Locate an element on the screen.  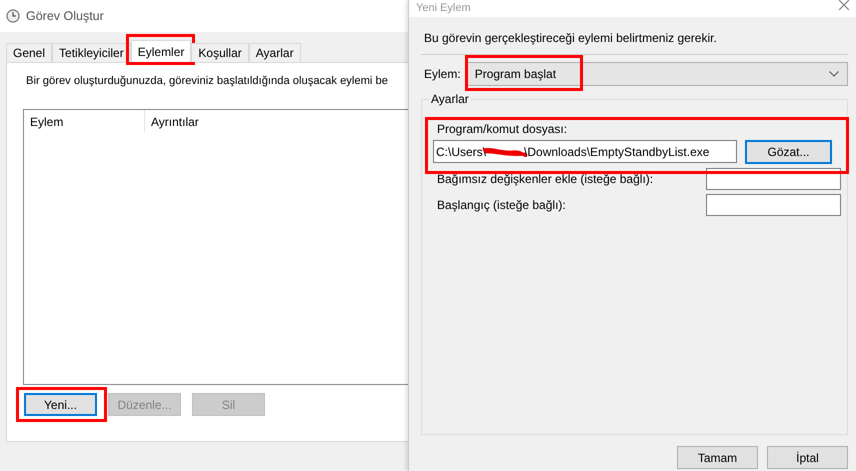
input-field is located at coordinates (773, 205).